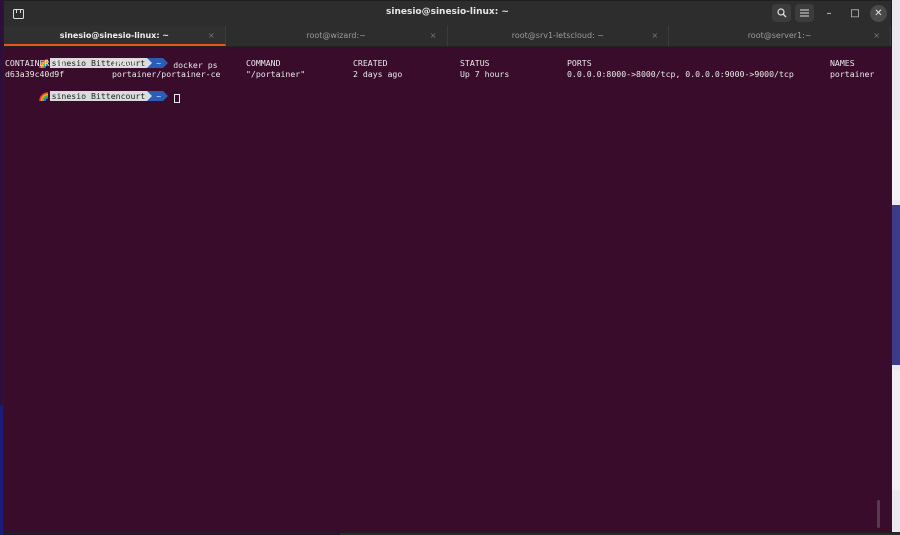 The height and width of the screenshot is (535, 900). Describe the element at coordinates (852, 74) in the screenshot. I see `cell-names: portainer` at that location.